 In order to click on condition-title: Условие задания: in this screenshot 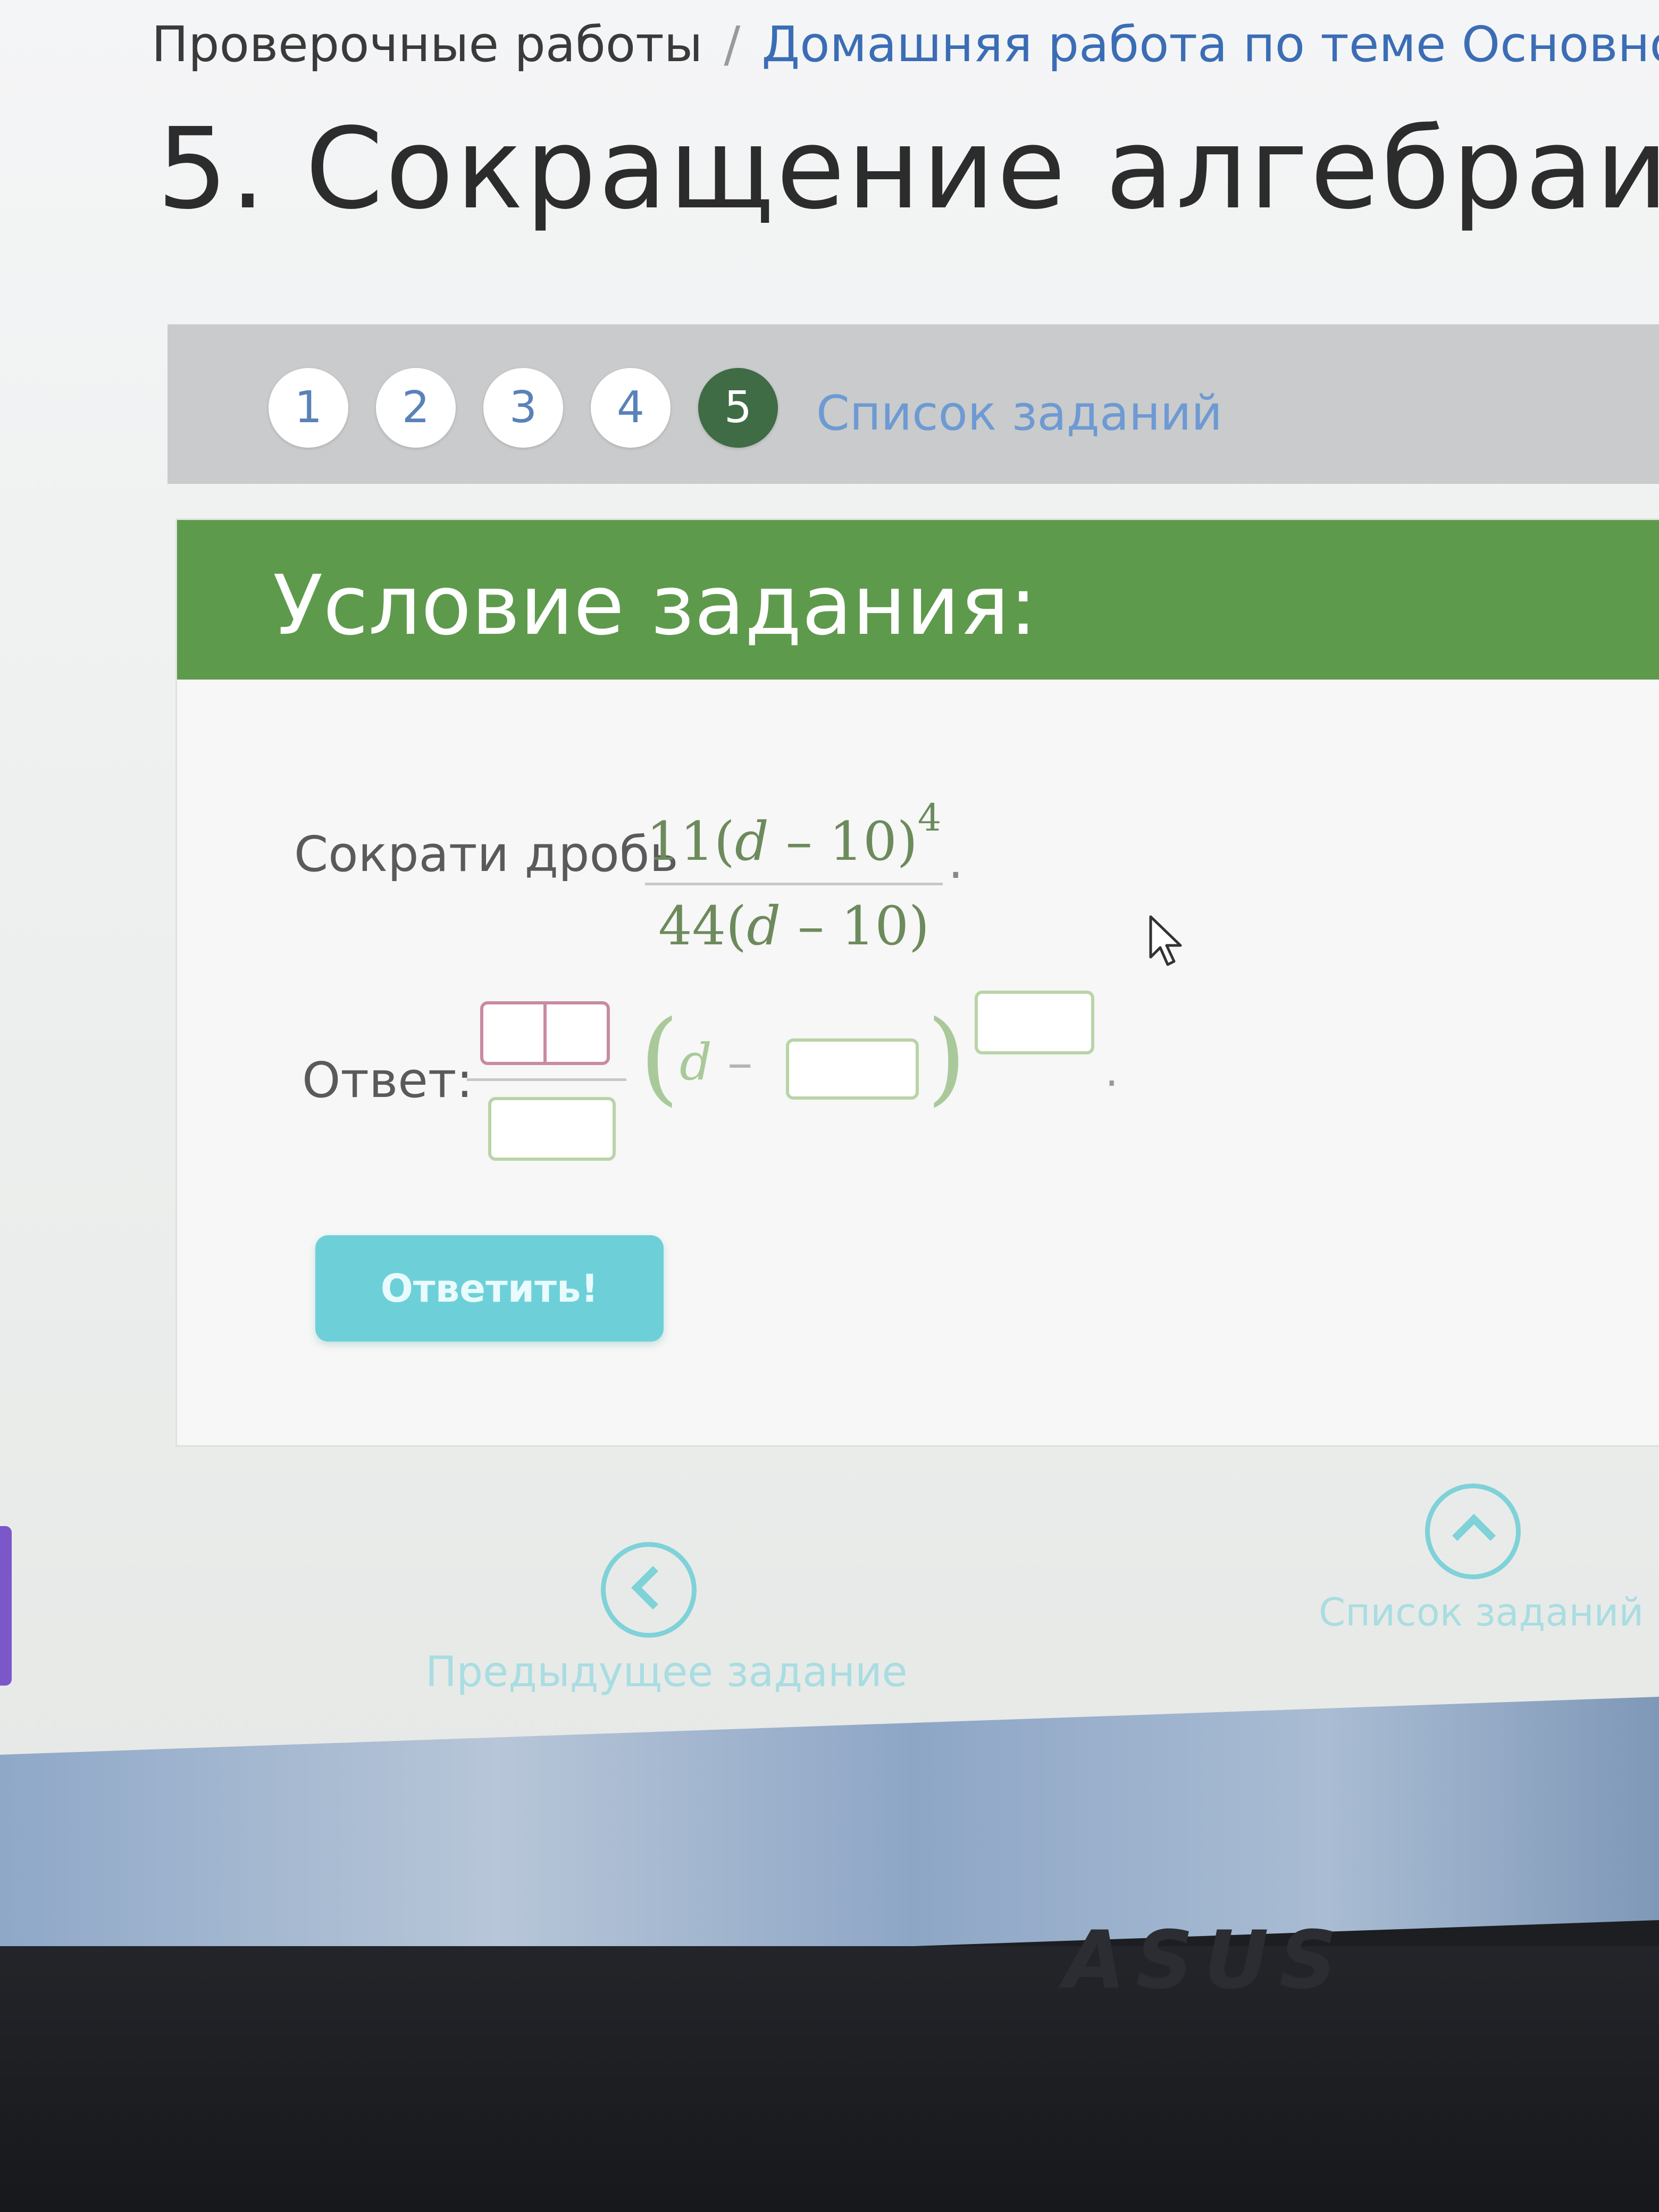, I will do `click(655, 605)`.